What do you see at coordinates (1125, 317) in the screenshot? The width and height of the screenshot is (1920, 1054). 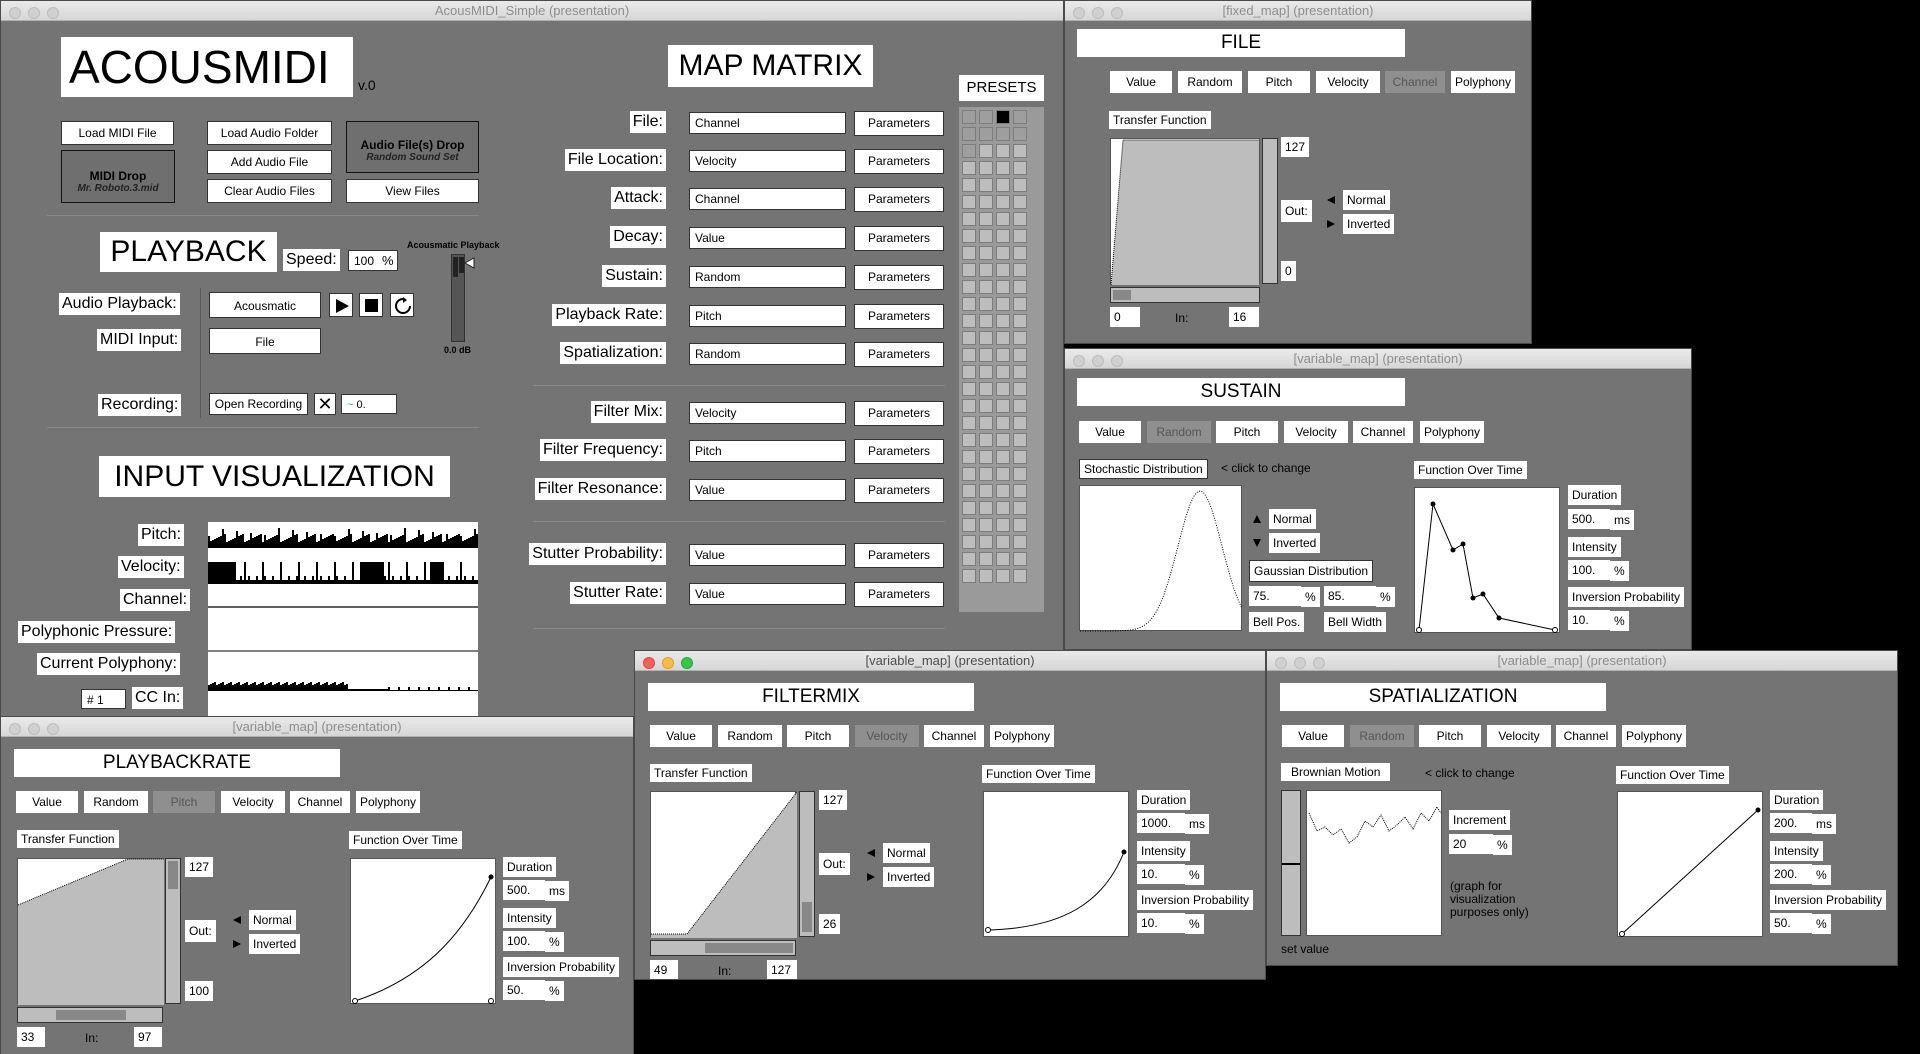 I see `in-min: 0` at bounding box center [1125, 317].